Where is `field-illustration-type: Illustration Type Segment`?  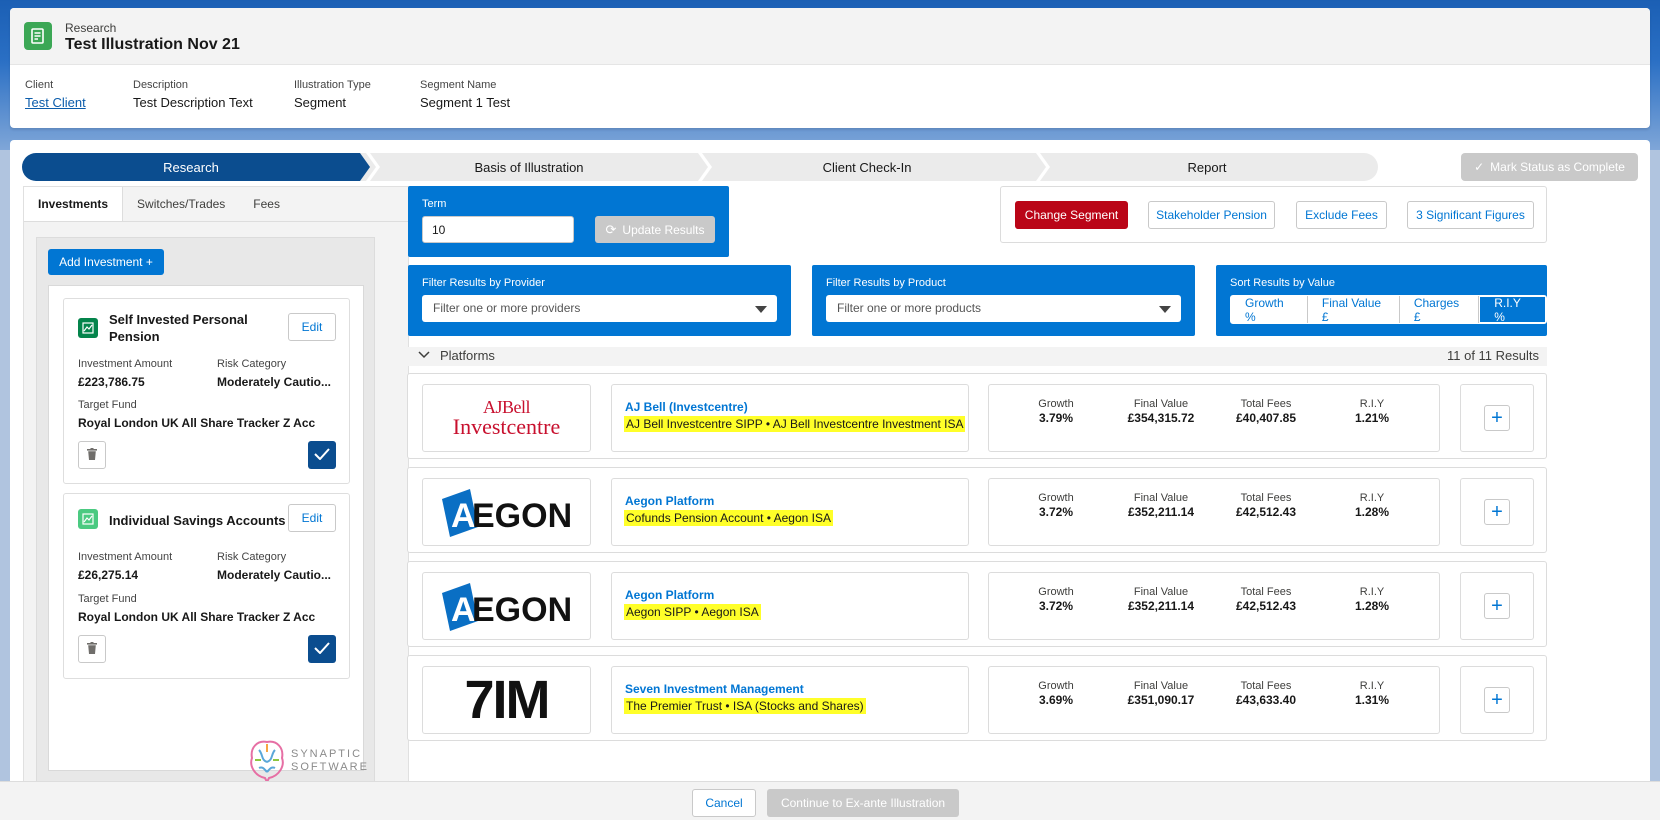
field-illustration-type: Illustration Type Segment is located at coordinates (337, 94).